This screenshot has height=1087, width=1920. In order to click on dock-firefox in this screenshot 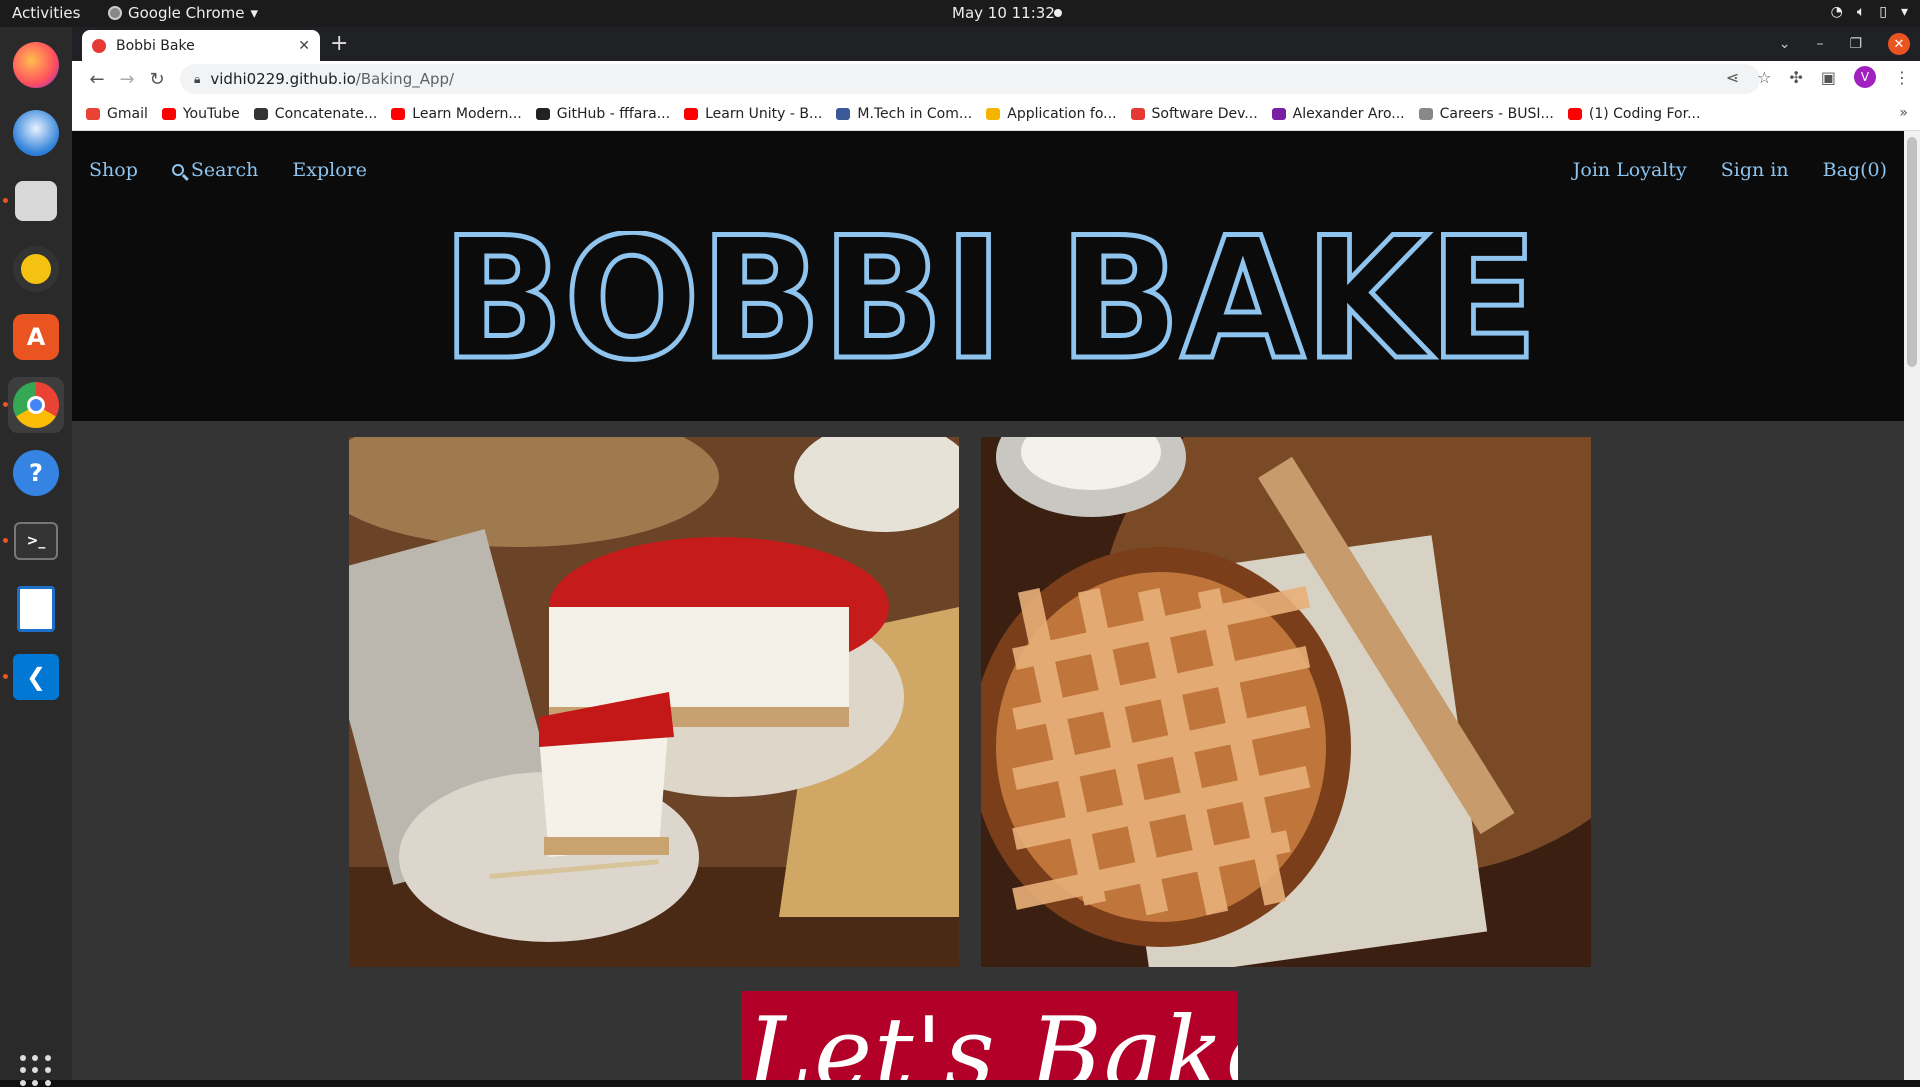, I will do `click(36, 65)`.